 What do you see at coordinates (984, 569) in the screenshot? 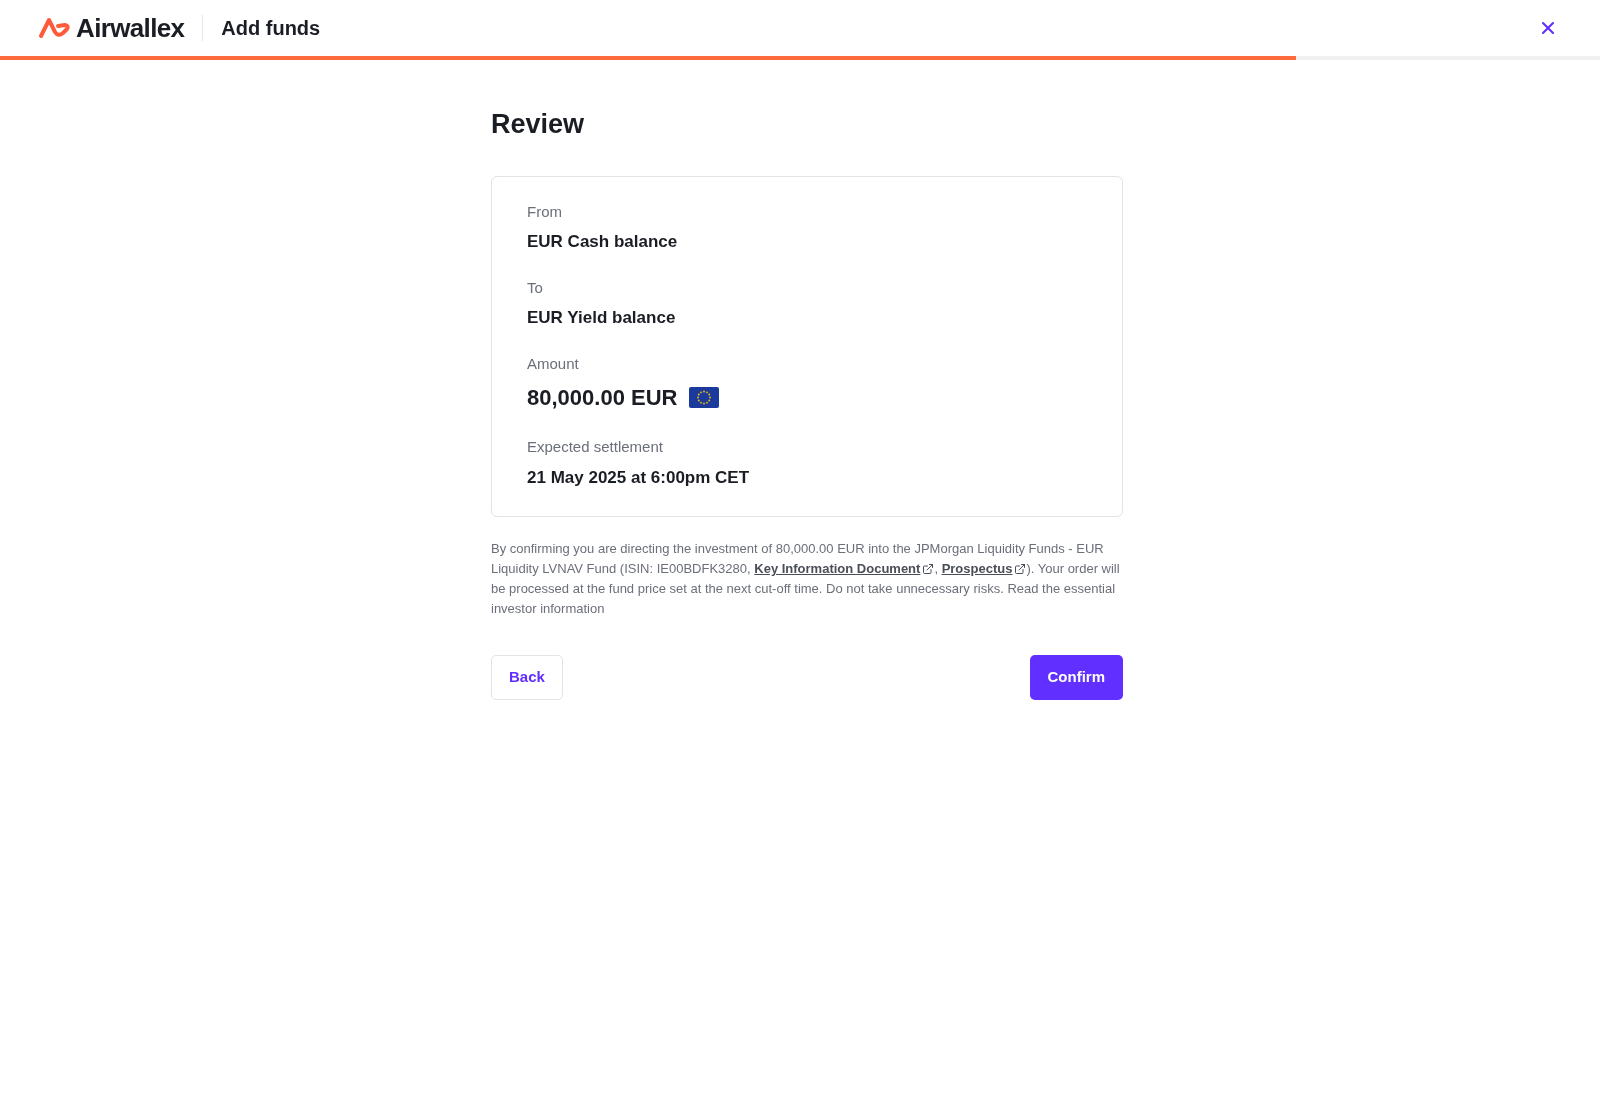
I see `document-link: Prospectus` at bounding box center [984, 569].